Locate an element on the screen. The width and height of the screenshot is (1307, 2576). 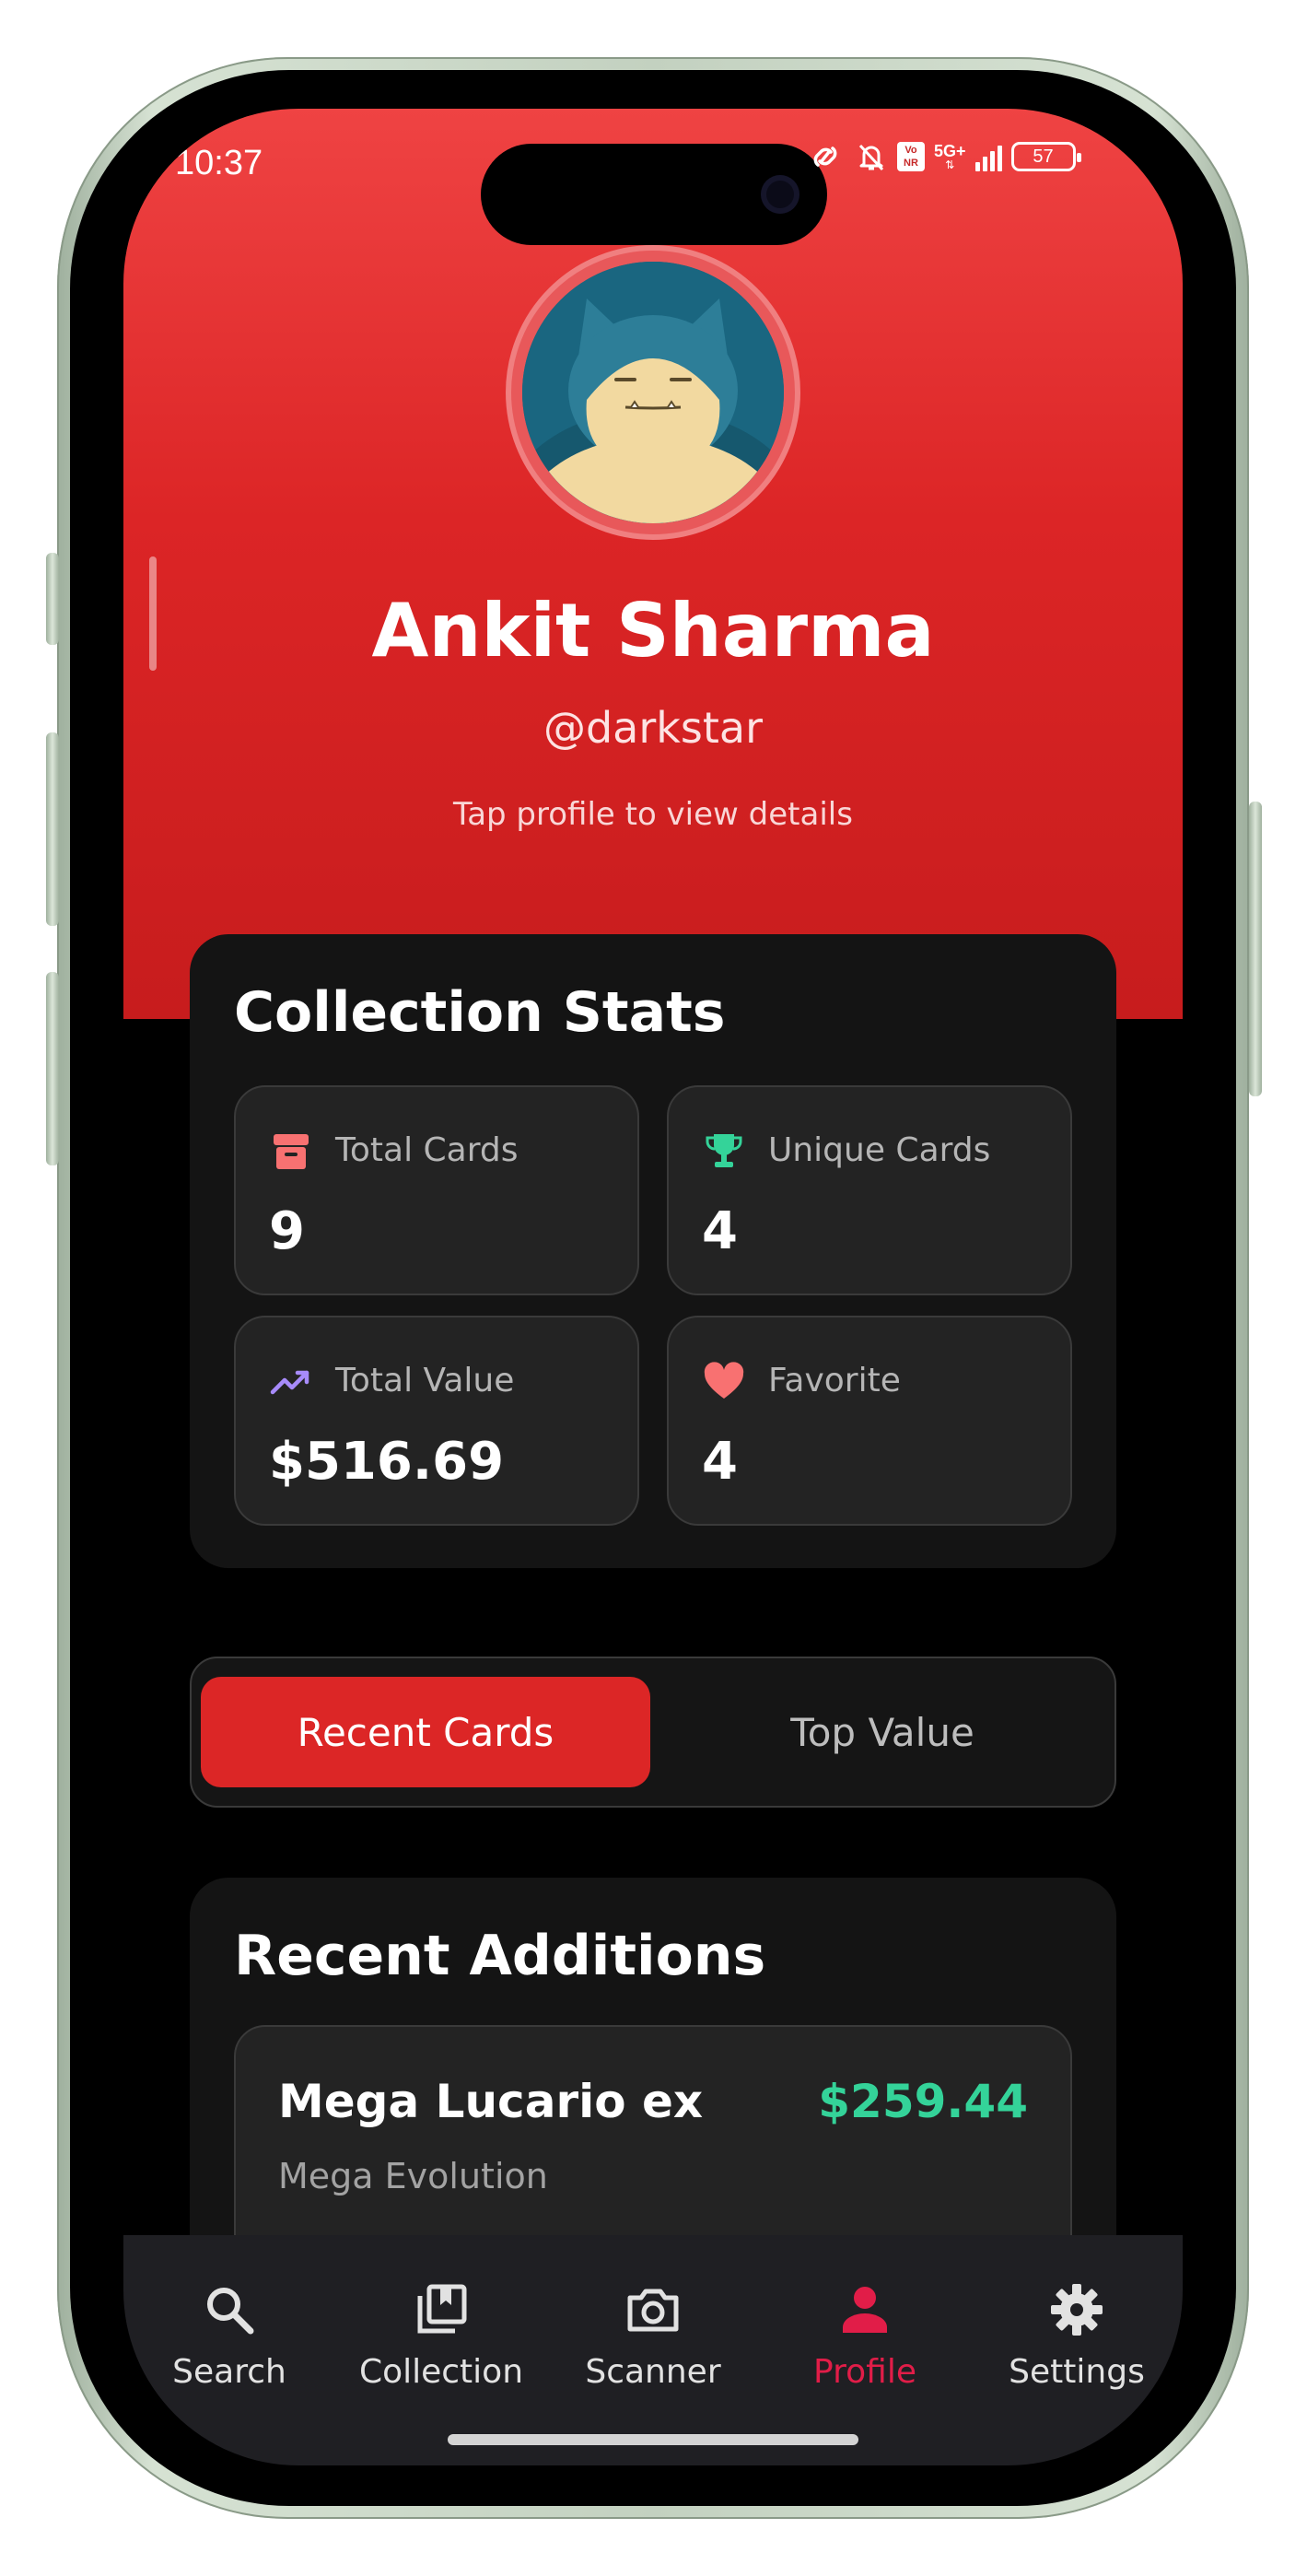
tab-top-value: Top Value is located at coordinates (883, 1732).